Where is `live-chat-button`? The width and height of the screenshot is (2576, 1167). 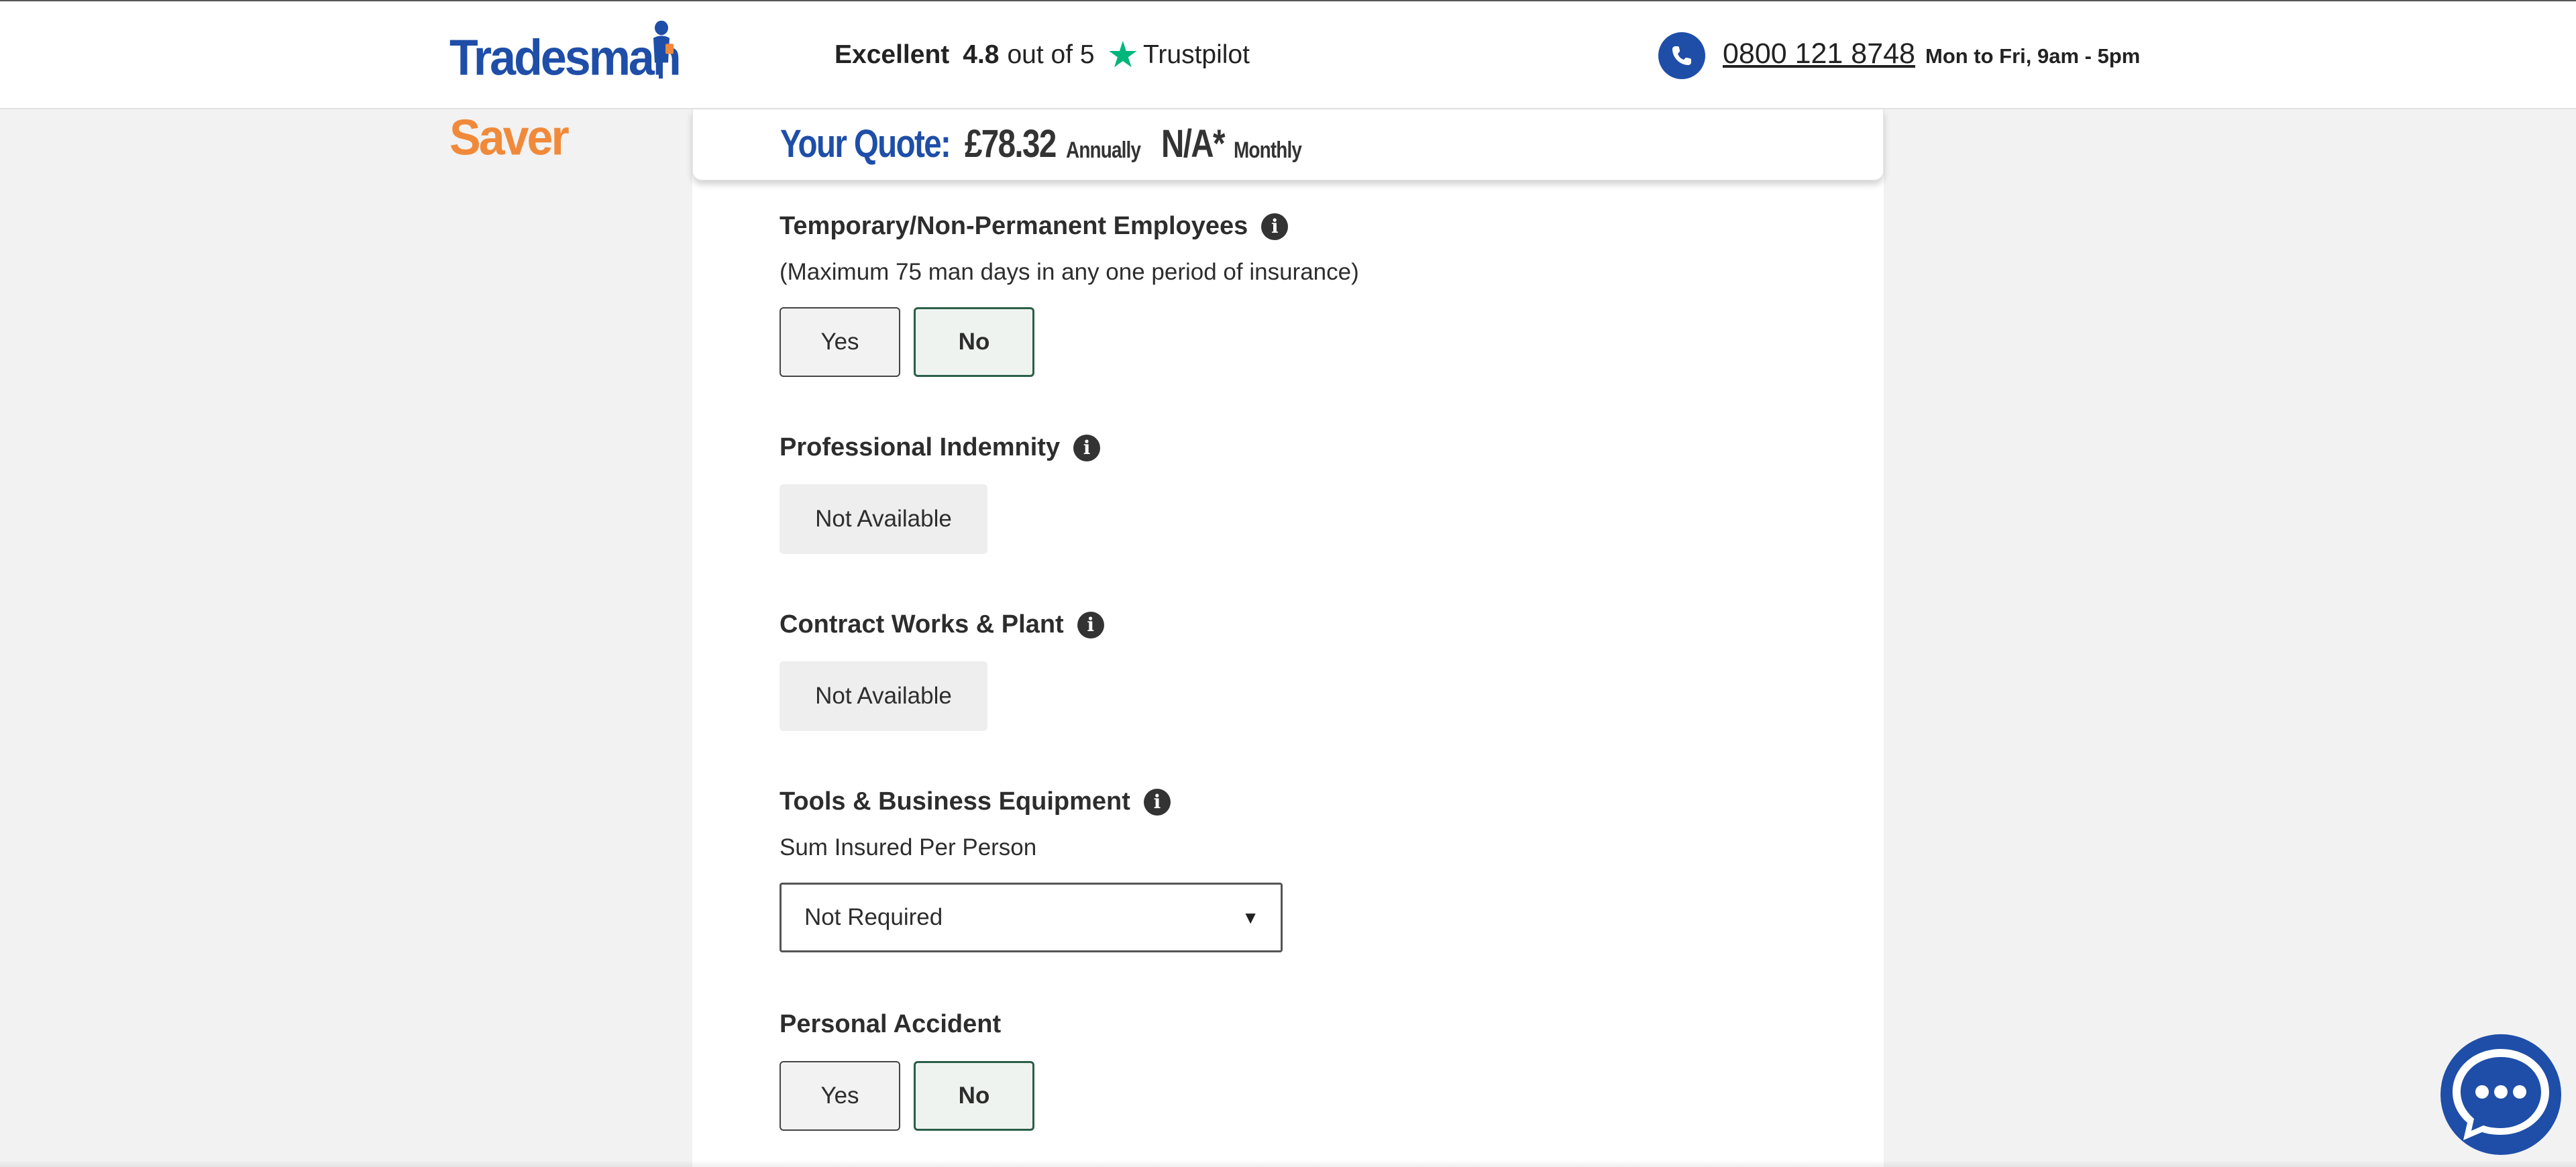 live-chat-button is located at coordinates (2500, 1094).